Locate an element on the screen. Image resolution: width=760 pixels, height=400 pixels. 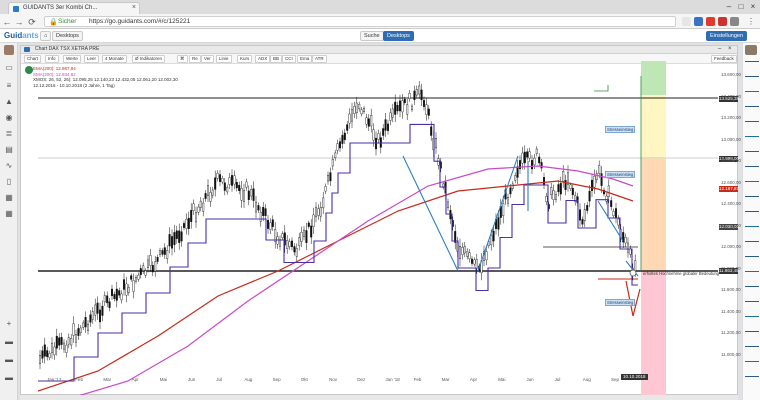
lines-icon: ≣ is located at coordinates (9, 134).